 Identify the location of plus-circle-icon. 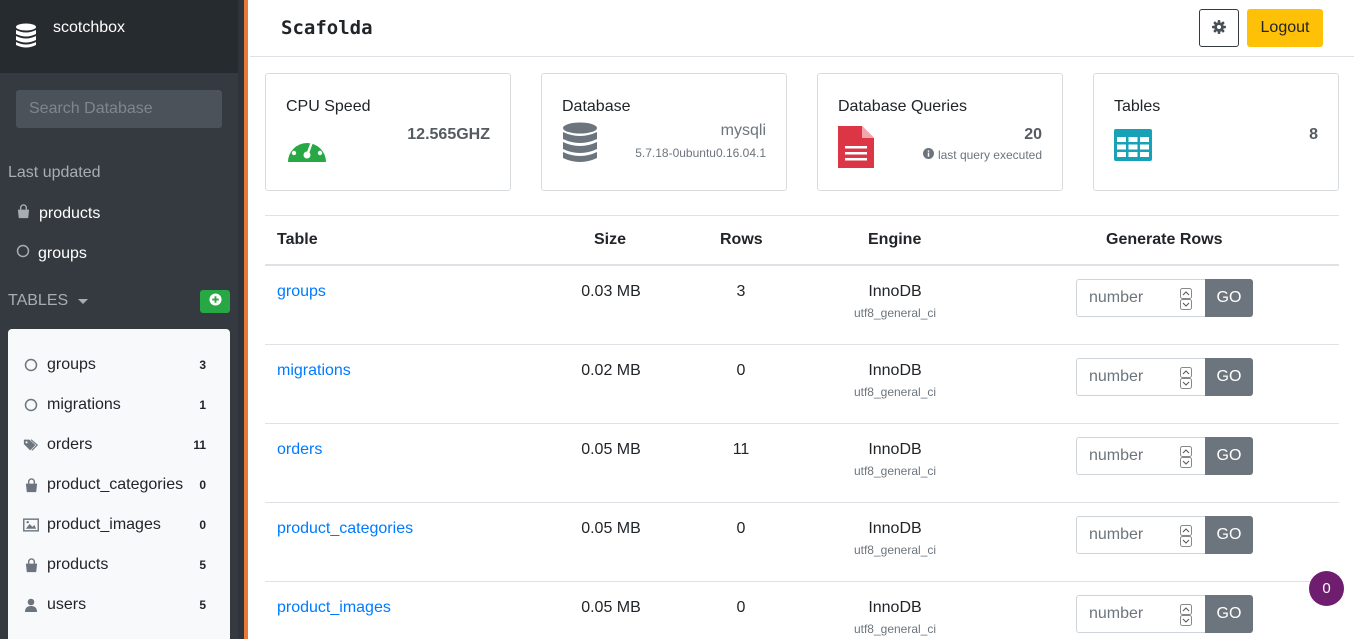
(215, 301).